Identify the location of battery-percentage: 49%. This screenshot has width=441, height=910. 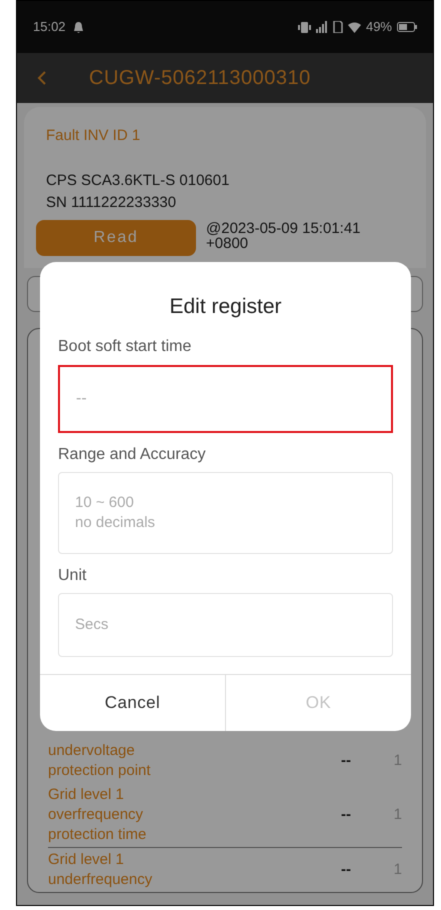
(379, 27).